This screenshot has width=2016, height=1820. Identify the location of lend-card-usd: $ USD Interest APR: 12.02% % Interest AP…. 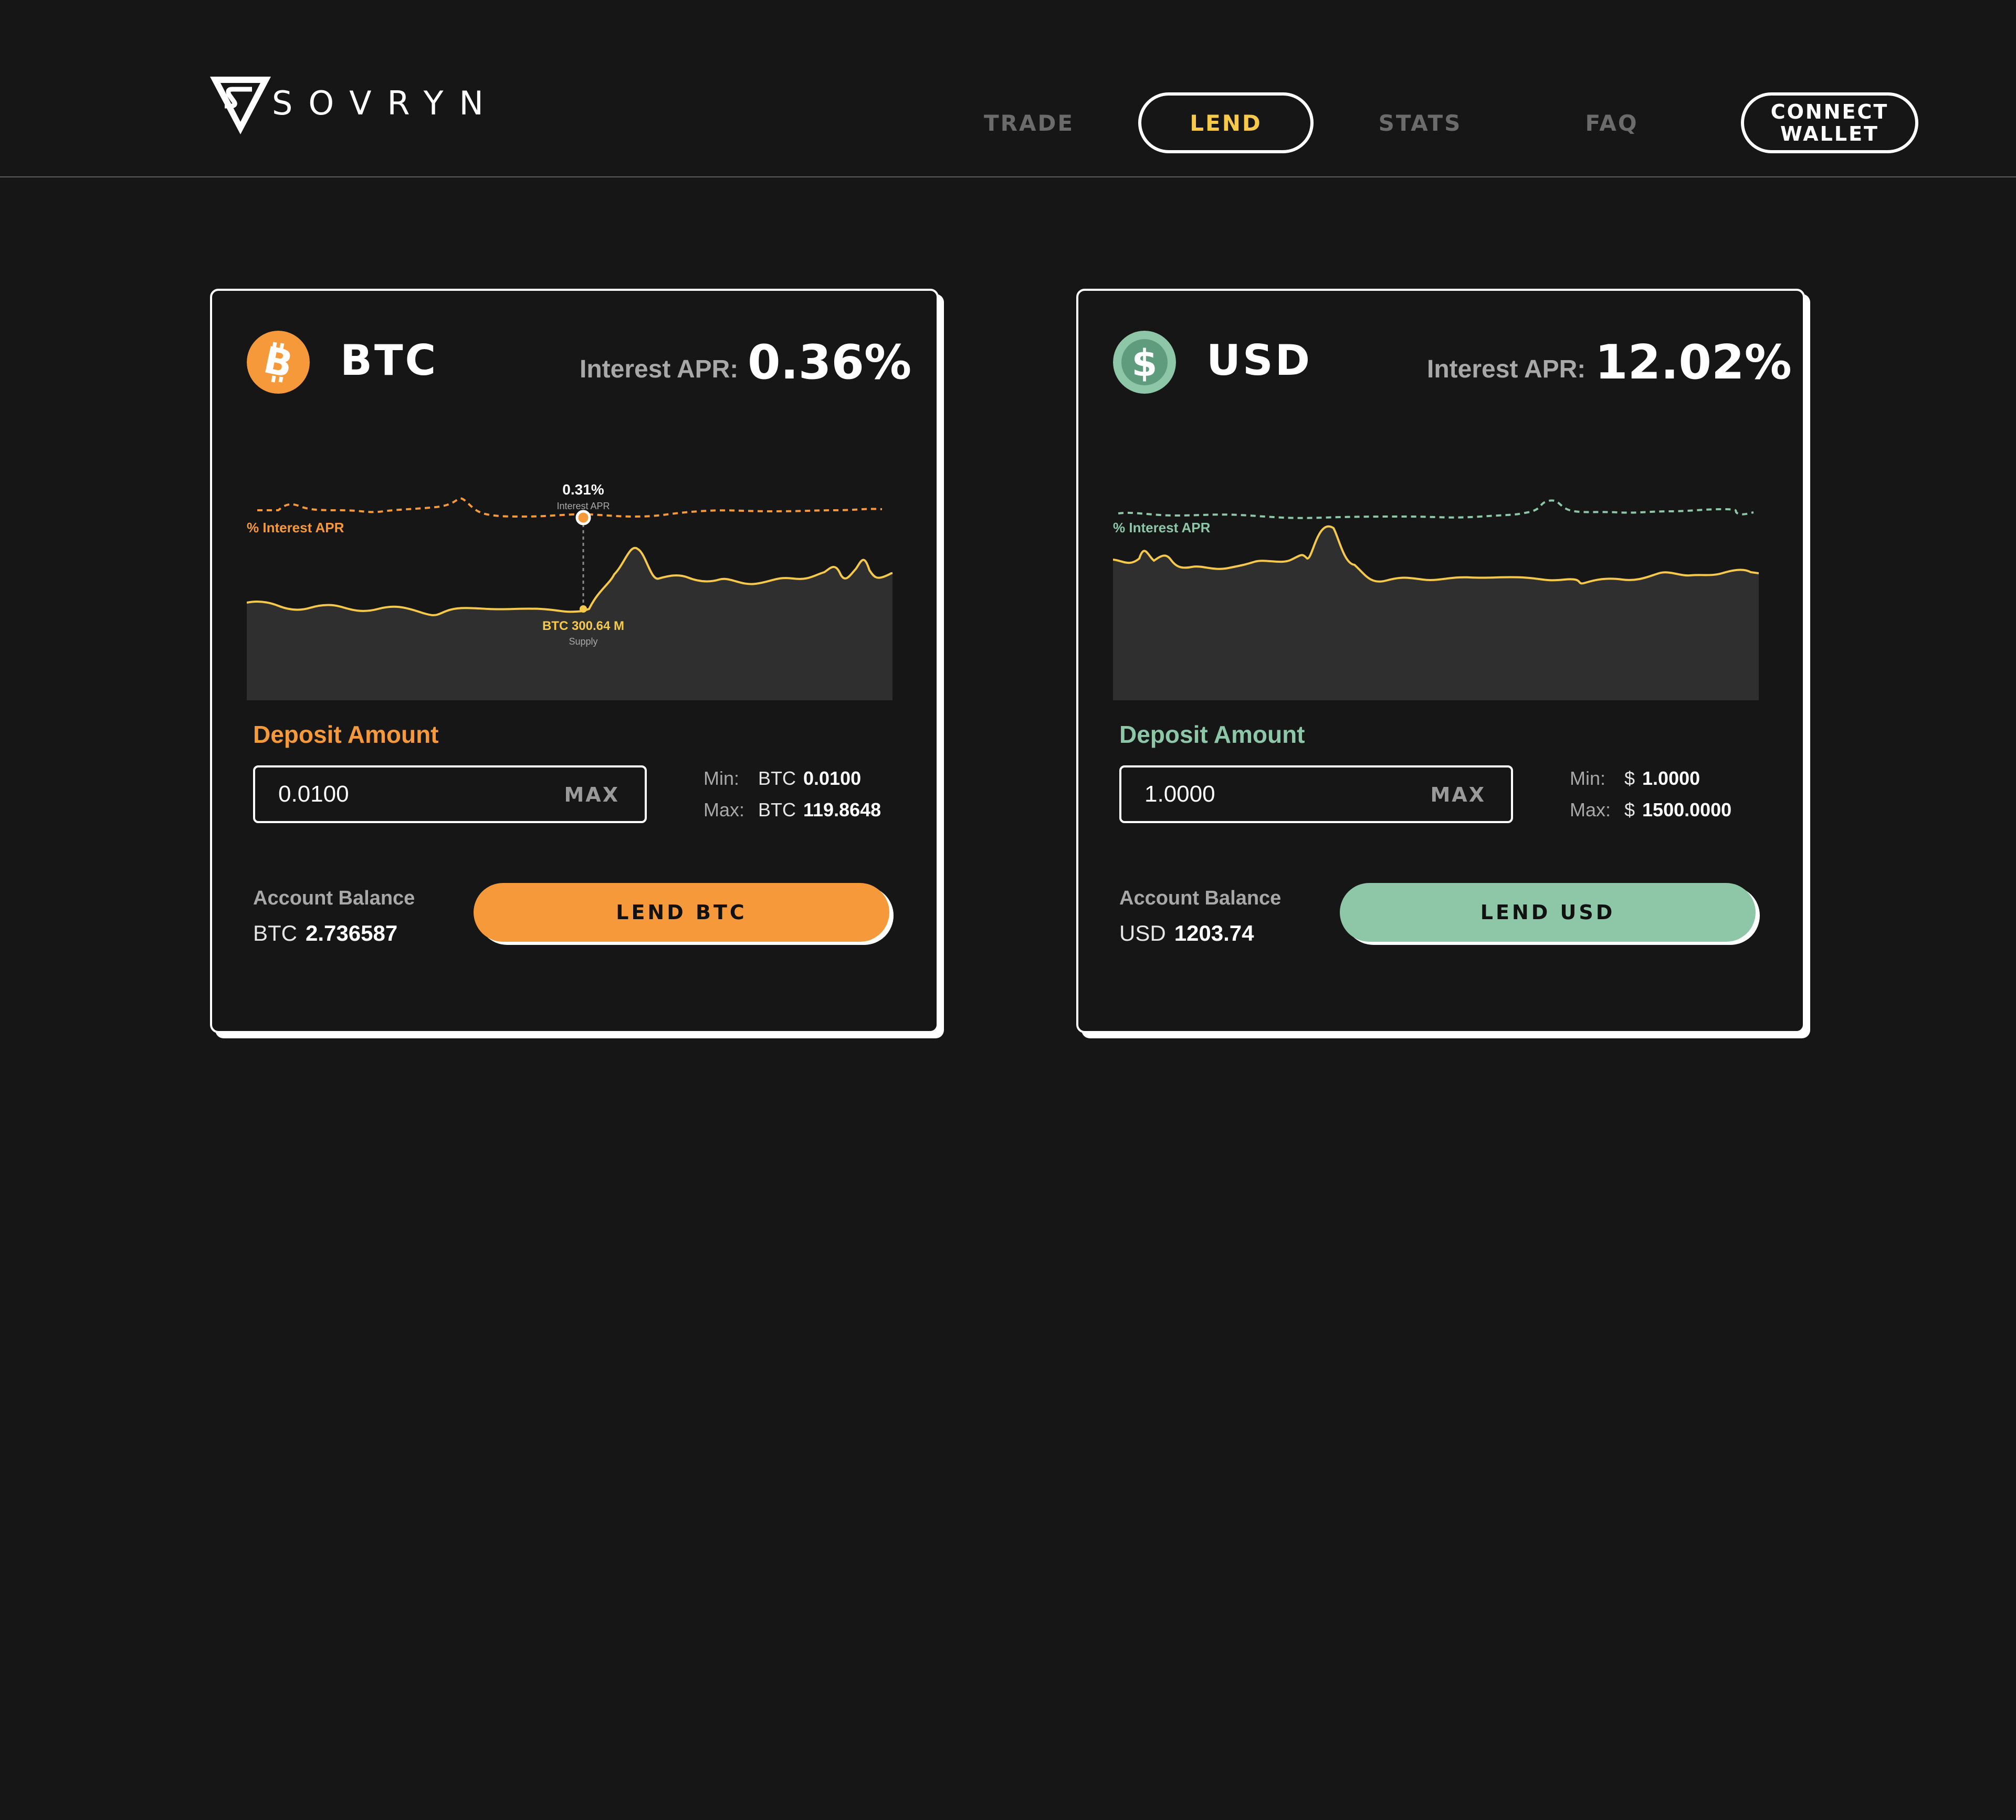
(1440, 661).